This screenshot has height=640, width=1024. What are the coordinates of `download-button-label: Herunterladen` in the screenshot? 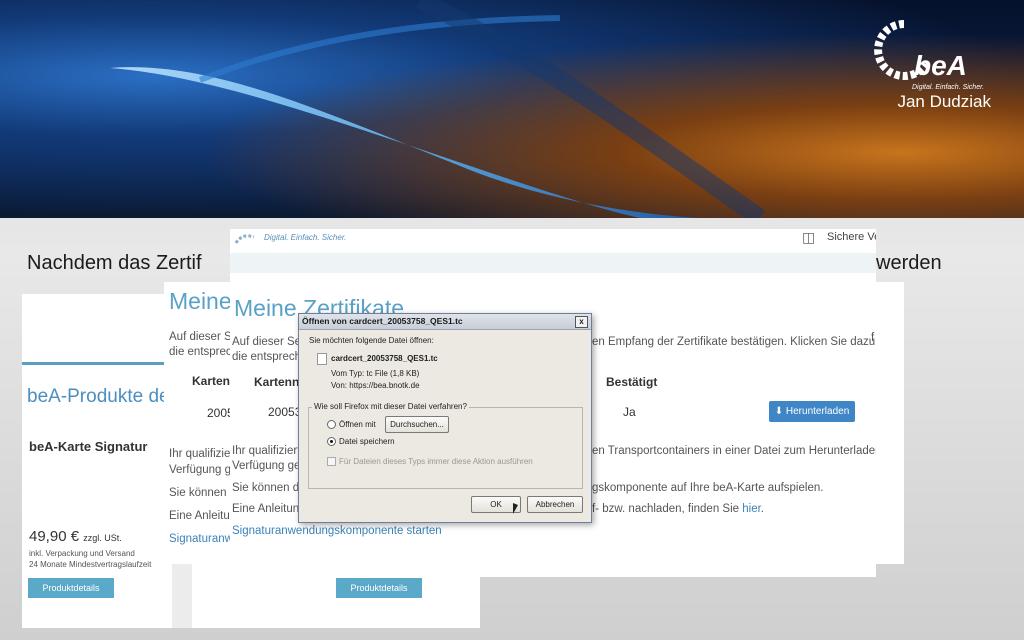 It's located at (817, 411).